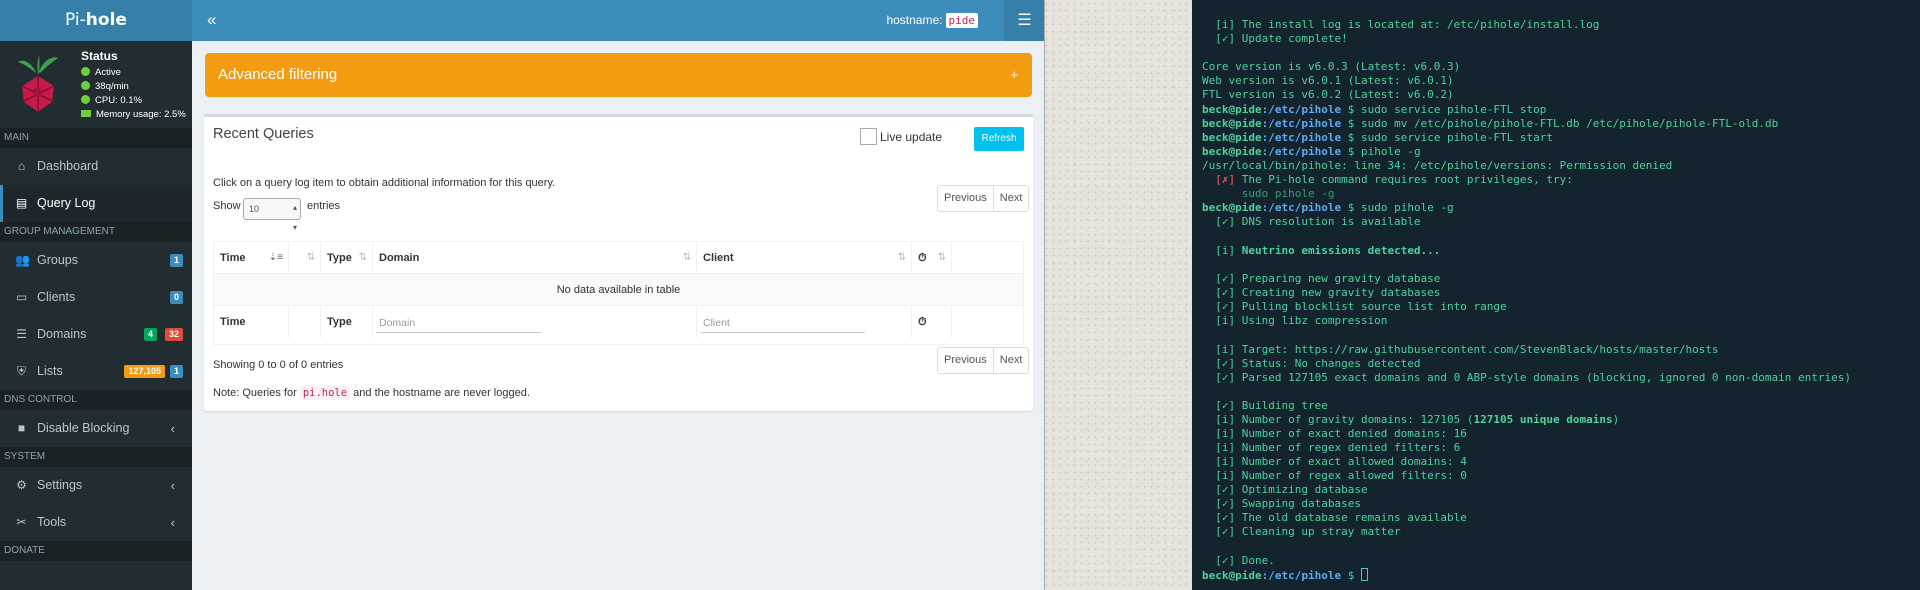  What do you see at coordinates (176, 297) in the screenshot?
I see `clients-badge: 0` at bounding box center [176, 297].